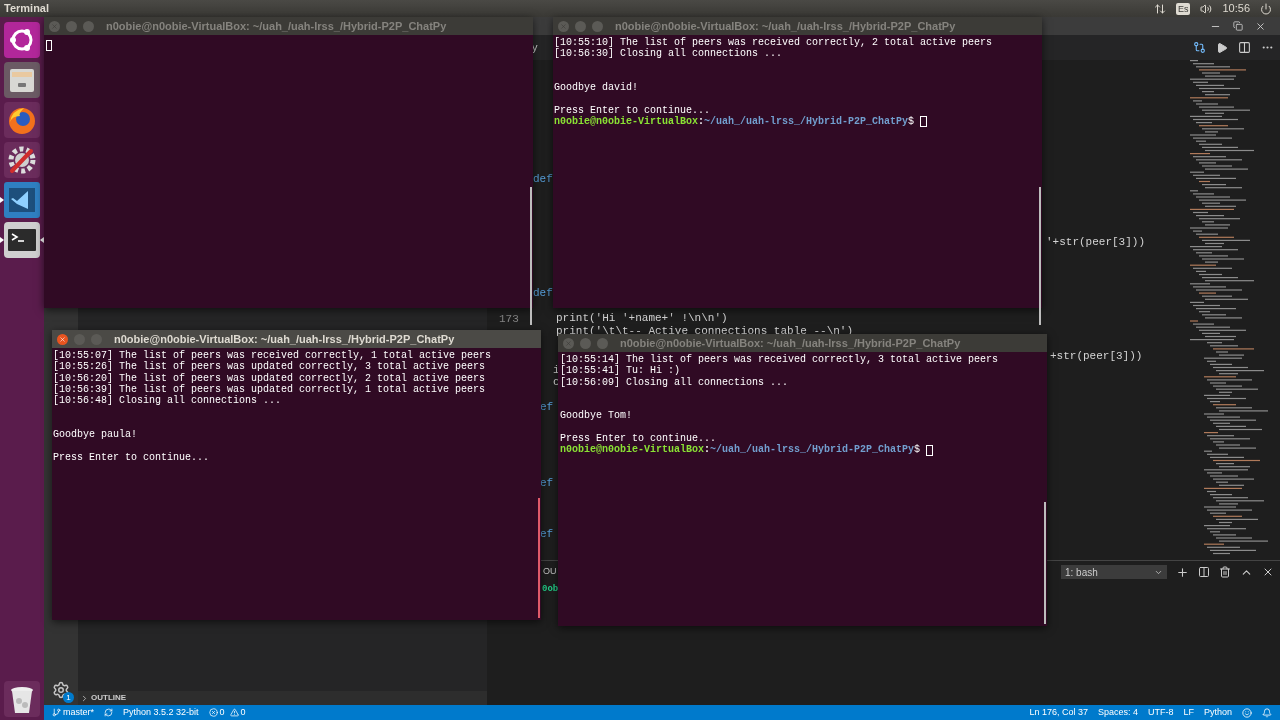 The height and width of the screenshot is (720, 1280). Describe the element at coordinates (1160, 712) in the screenshot. I see `encoding-status: UTF-8` at that location.